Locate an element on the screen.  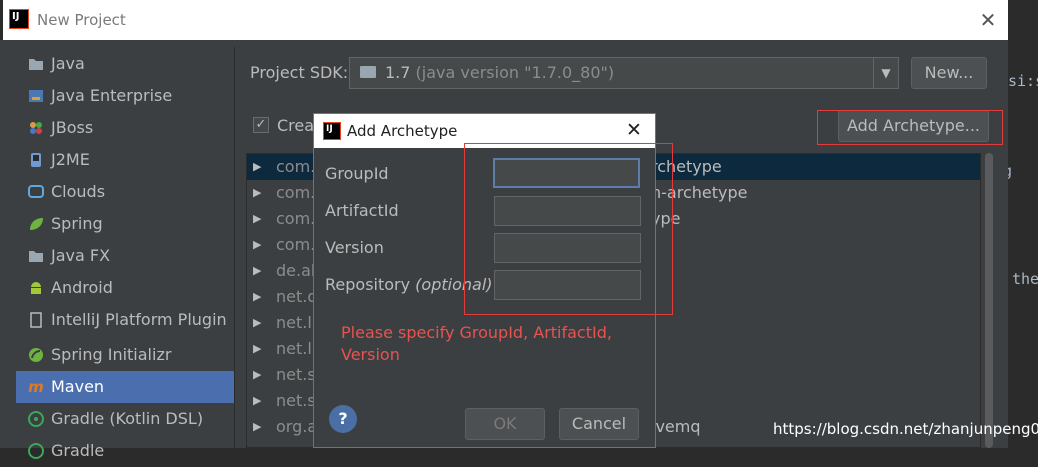
project-sdk-label: Project SDK: is located at coordinates (299, 72).